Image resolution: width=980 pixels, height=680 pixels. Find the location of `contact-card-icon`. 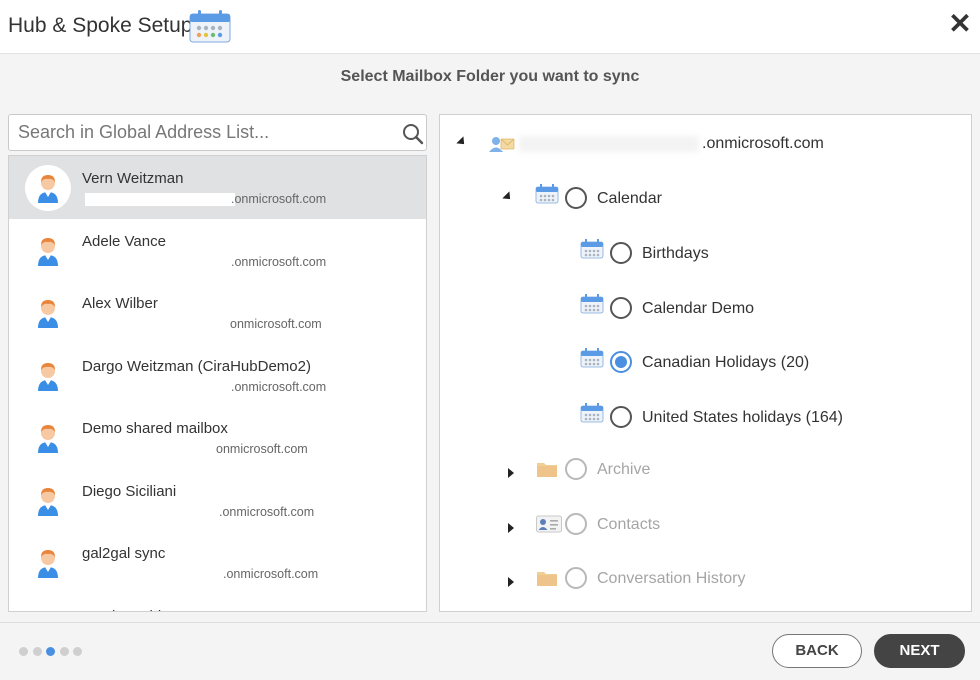

contact-card-icon is located at coordinates (549, 526).